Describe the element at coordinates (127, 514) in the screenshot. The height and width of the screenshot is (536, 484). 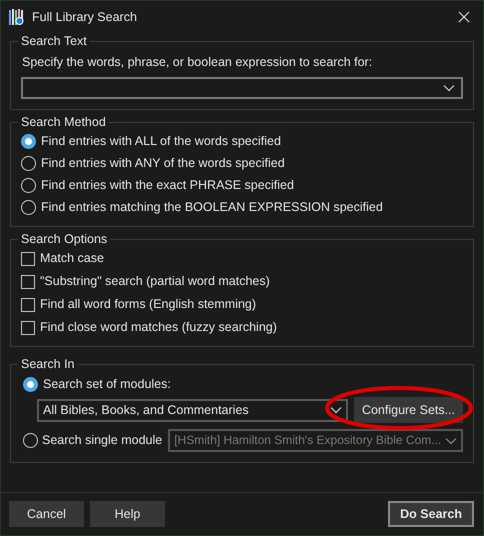
I see `help-button: Help` at that location.